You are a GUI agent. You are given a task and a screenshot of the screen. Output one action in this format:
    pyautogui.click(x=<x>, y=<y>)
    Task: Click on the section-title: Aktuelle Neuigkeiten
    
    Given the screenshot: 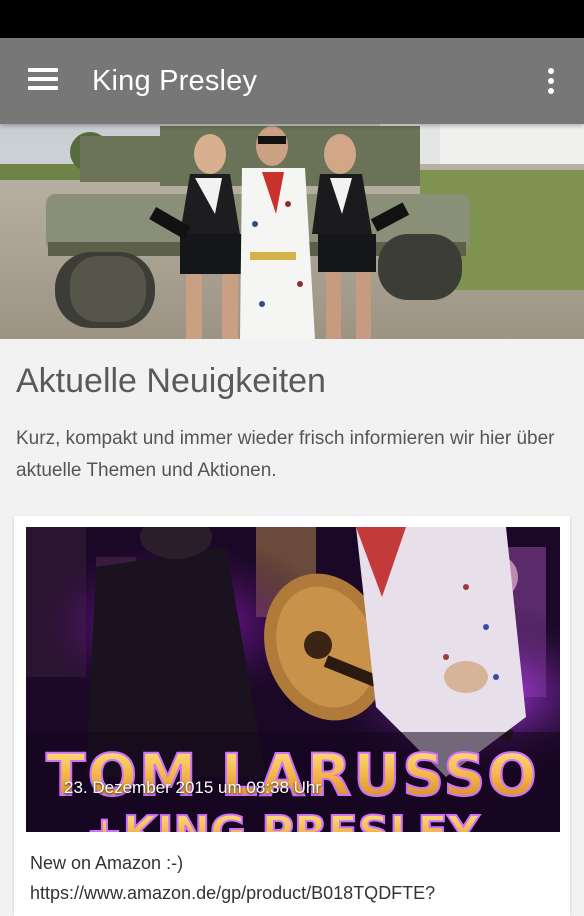 What is the action you would take?
    pyautogui.click(x=171, y=381)
    